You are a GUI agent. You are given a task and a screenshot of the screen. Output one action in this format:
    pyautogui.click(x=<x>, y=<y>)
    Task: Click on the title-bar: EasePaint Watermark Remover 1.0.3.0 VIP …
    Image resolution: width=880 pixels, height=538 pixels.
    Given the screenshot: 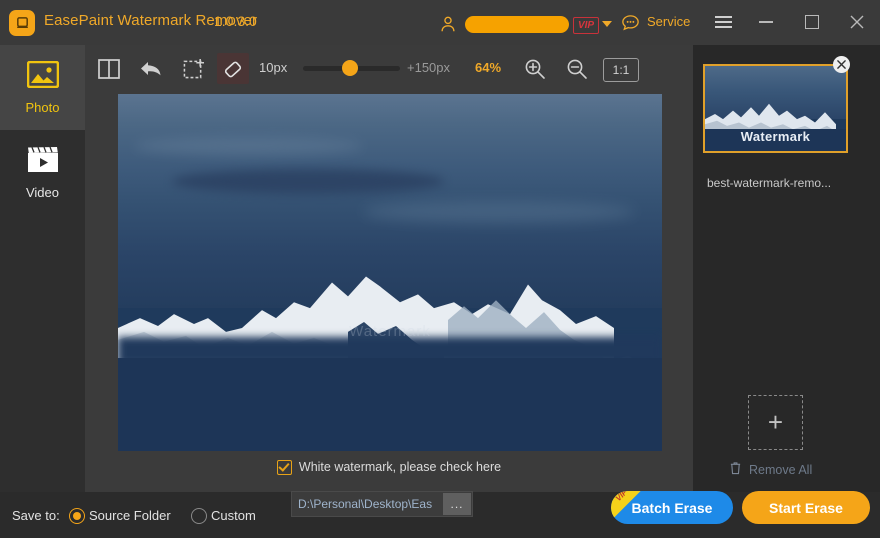 What is the action you would take?
    pyautogui.click(x=440, y=22)
    